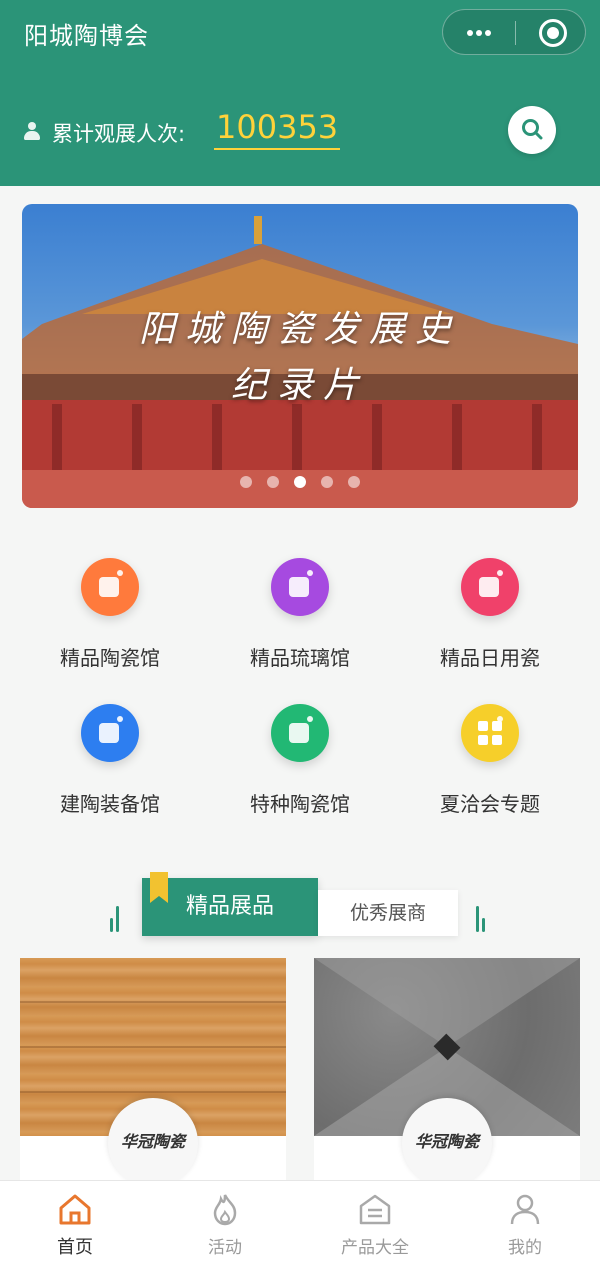 The image size is (600, 1261). I want to click on app-title: 阳城陶博会, so click(86, 36).